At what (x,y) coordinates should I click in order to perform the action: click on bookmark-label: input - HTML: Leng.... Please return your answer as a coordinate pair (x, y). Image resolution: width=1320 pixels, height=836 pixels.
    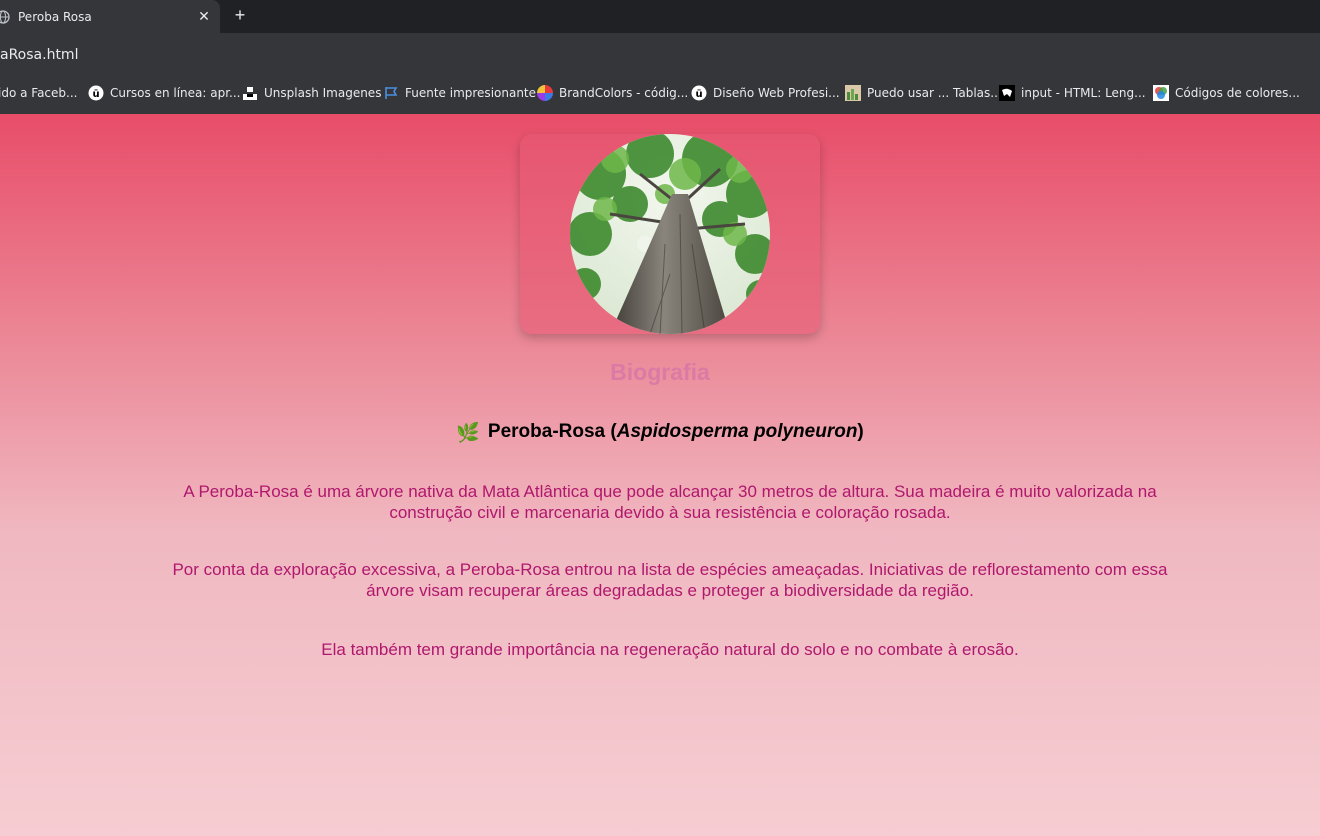
    Looking at the image, I should click on (1083, 93).